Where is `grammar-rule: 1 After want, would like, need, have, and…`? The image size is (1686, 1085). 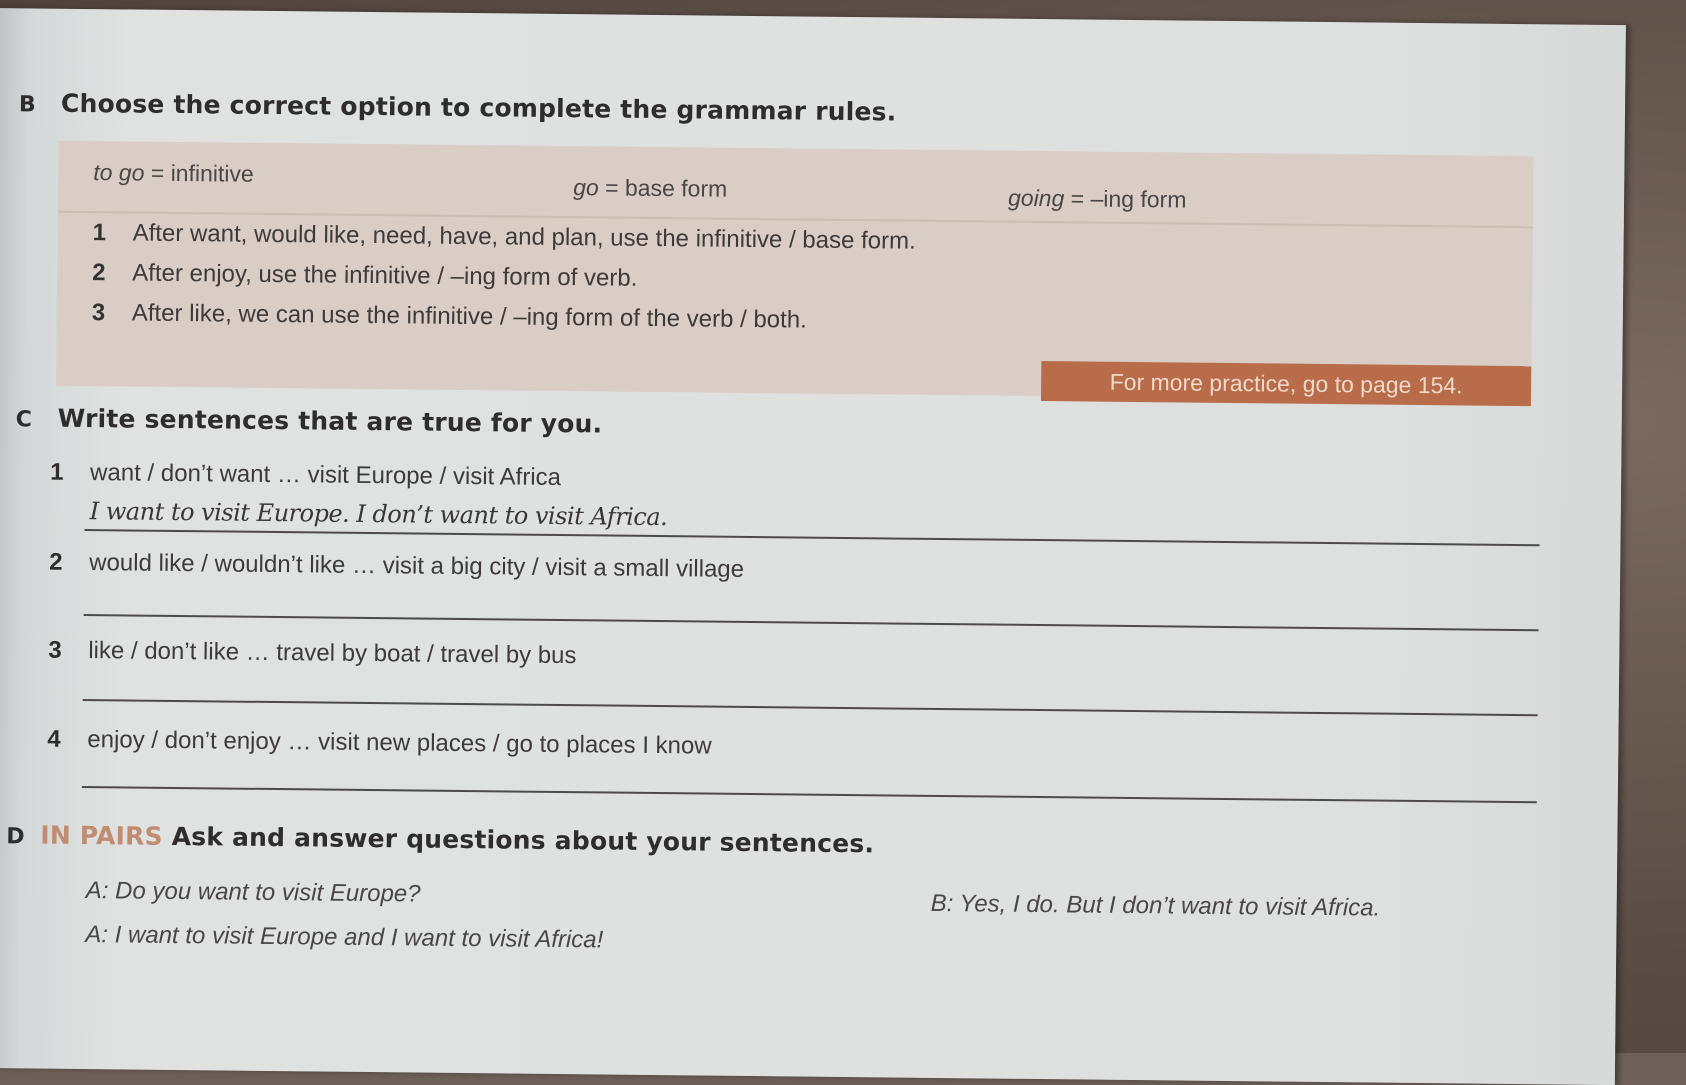 grammar-rule: 1 After want, would like, need, have, and… is located at coordinates (504, 237).